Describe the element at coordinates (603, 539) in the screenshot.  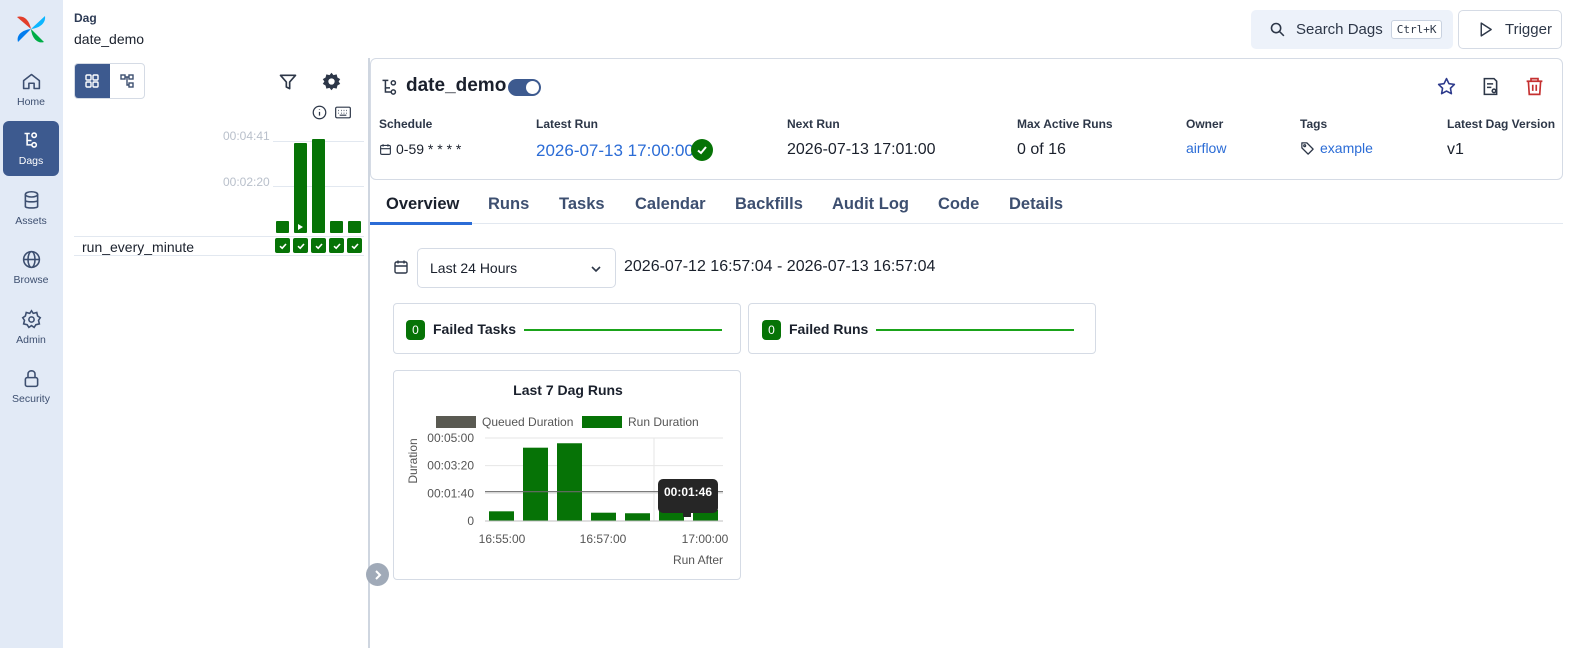
I see `x-tick-label: 16:57:00` at that location.